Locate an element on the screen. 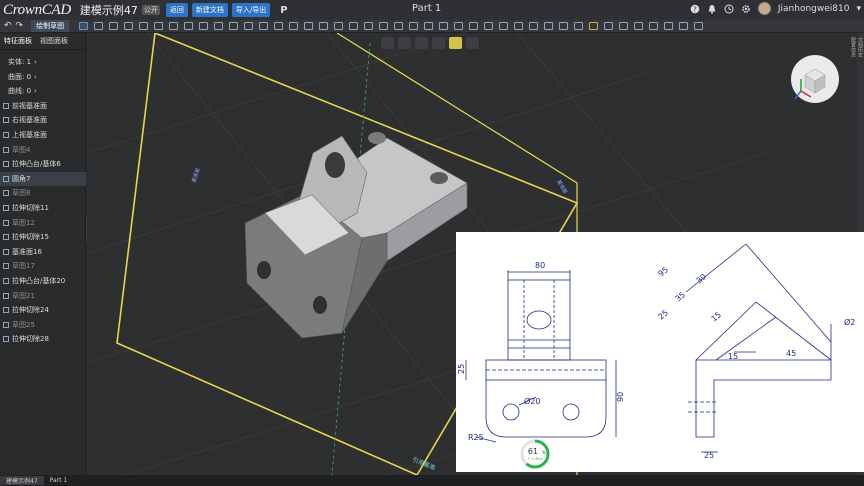  avatar is located at coordinates (764, 8).